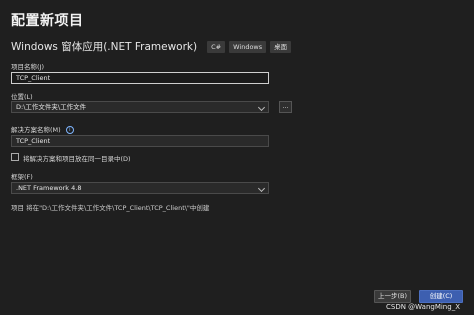 The image size is (474, 315). Describe the element at coordinates (27, 67) in the screenshot. I see `project-name-label: 项目名称(J)` at that location.